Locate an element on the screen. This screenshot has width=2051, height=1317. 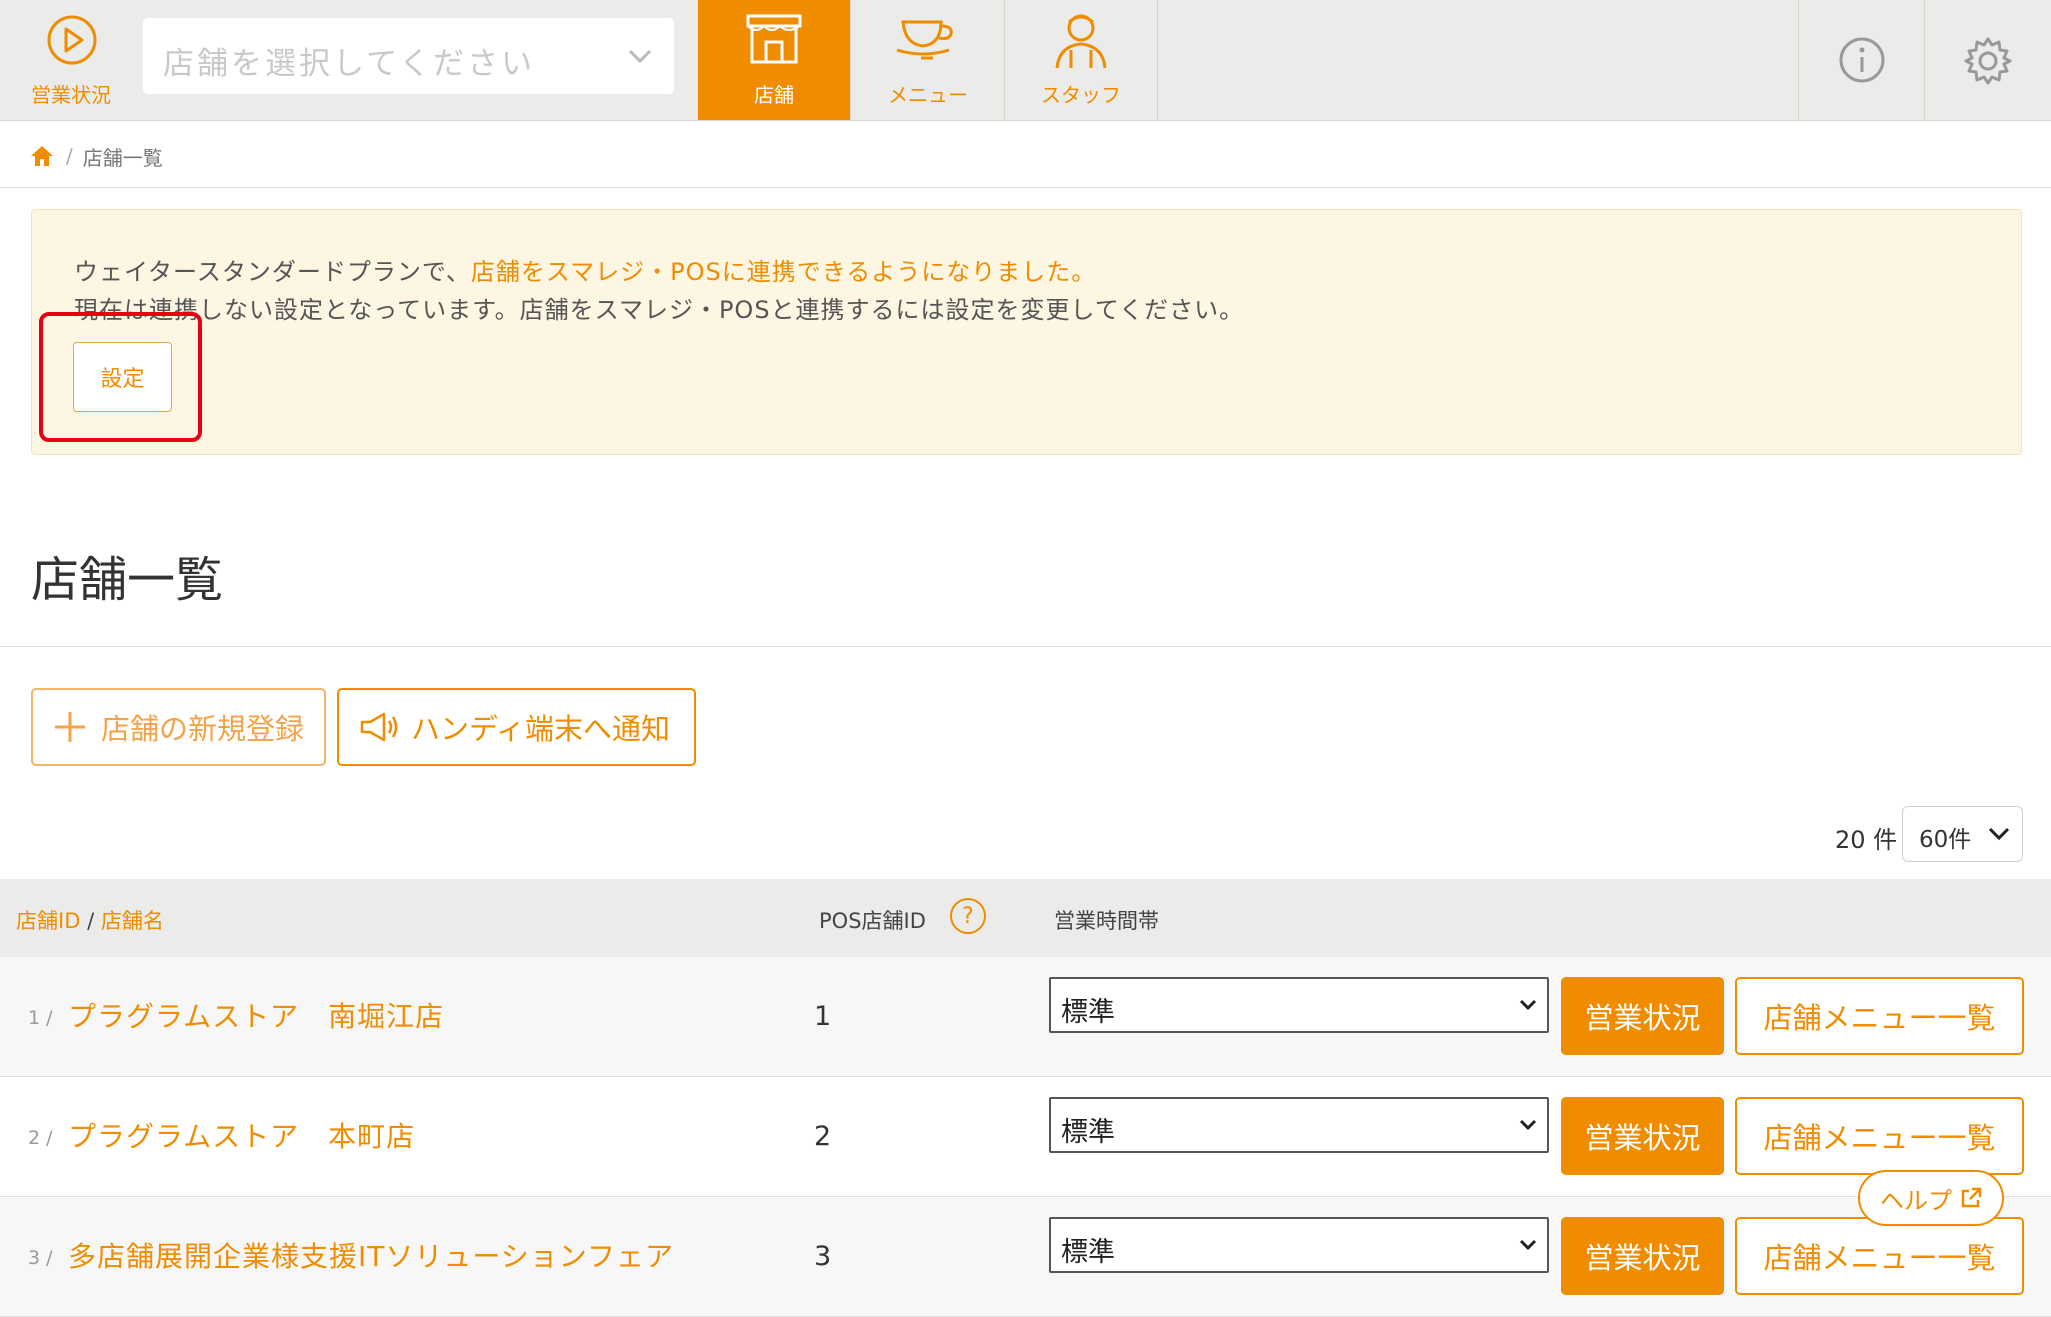
help-button: ヘルプ is located at coordinates (1931, 1198).